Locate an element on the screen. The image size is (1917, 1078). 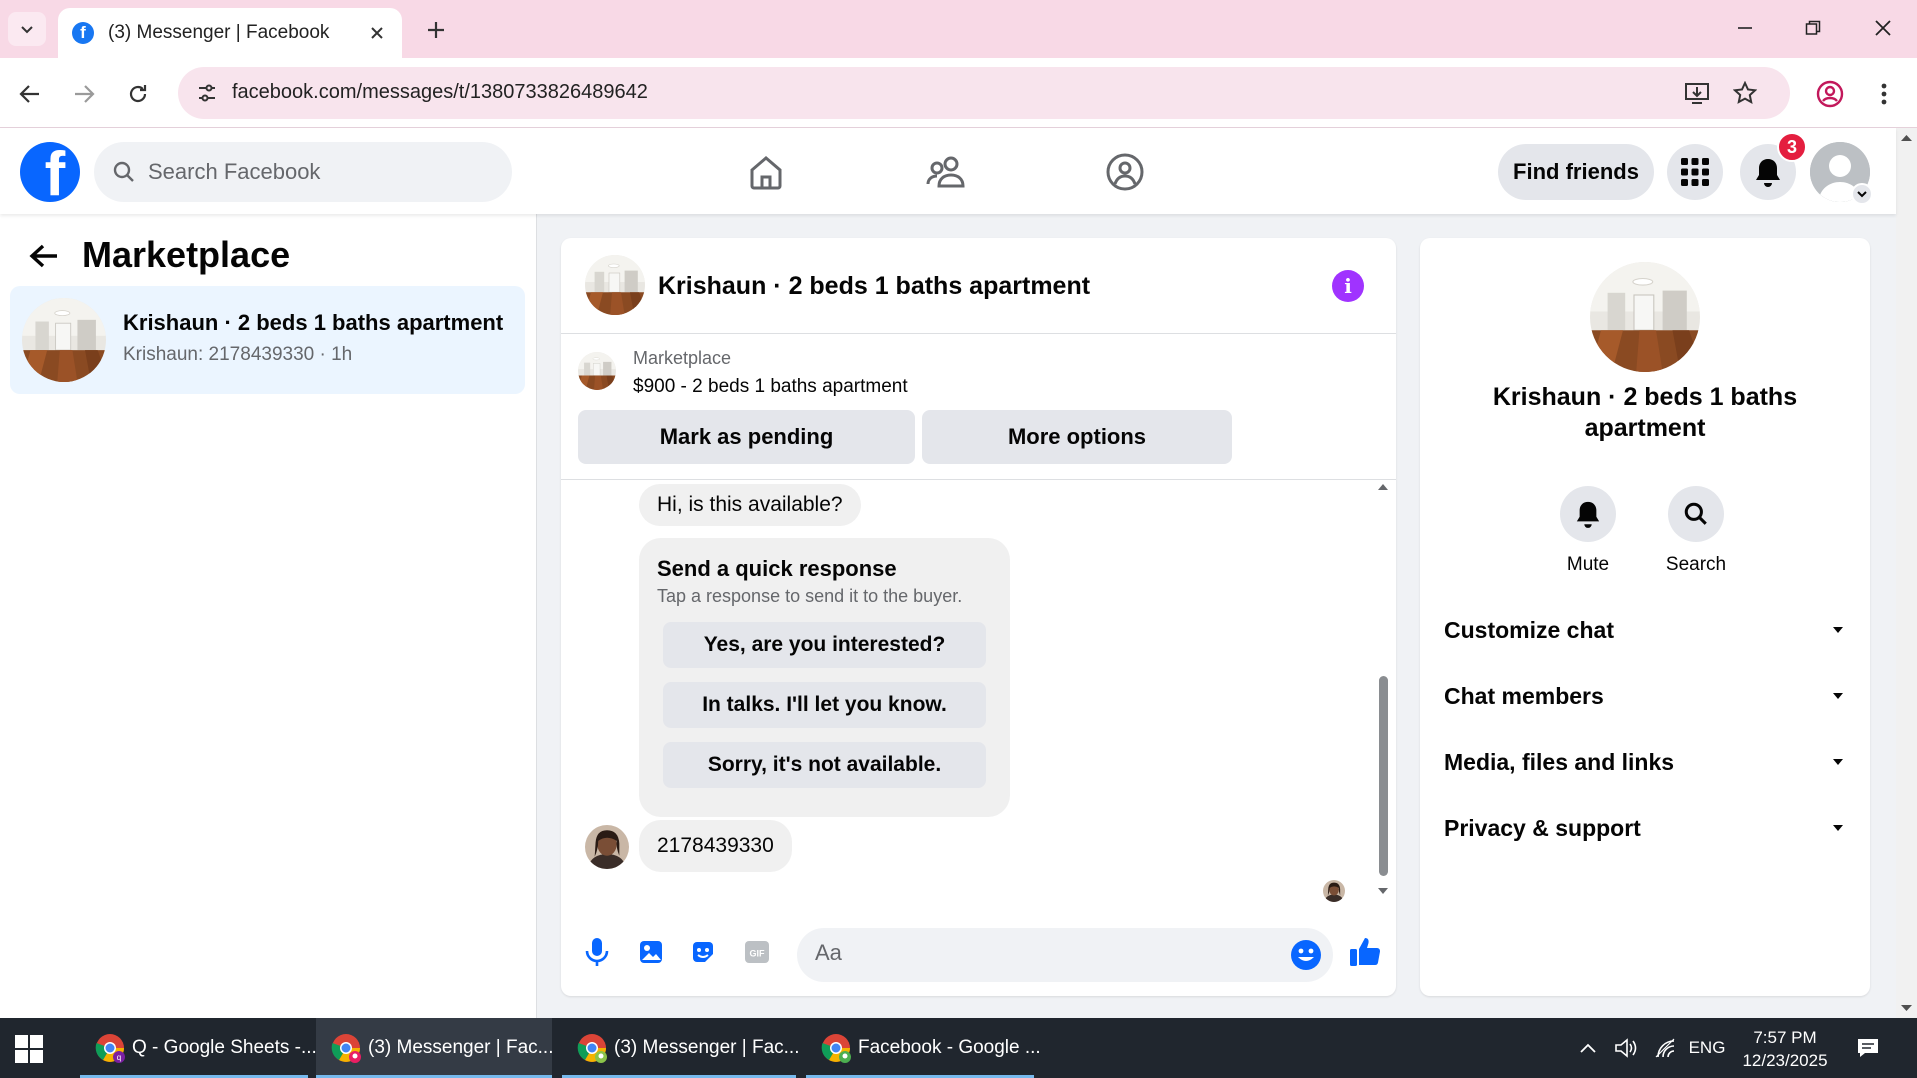
volume-icon is located at coordinates (1626, 1048).